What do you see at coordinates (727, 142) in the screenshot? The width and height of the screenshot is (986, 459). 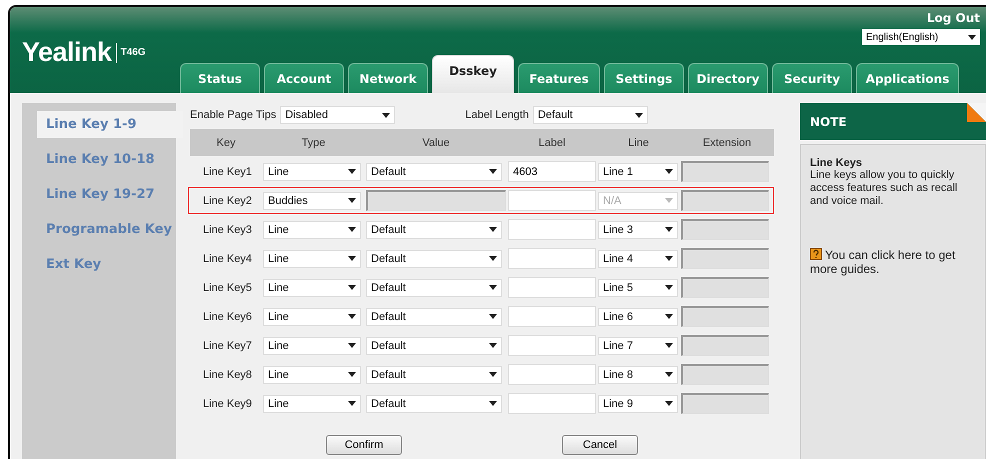 I see `column-header: Extension` at bounding box center [727, 142].